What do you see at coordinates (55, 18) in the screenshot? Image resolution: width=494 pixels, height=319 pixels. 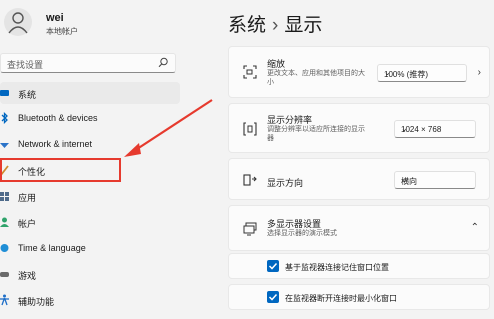 I see `user-name: wei` at bounding box center [55, 18].